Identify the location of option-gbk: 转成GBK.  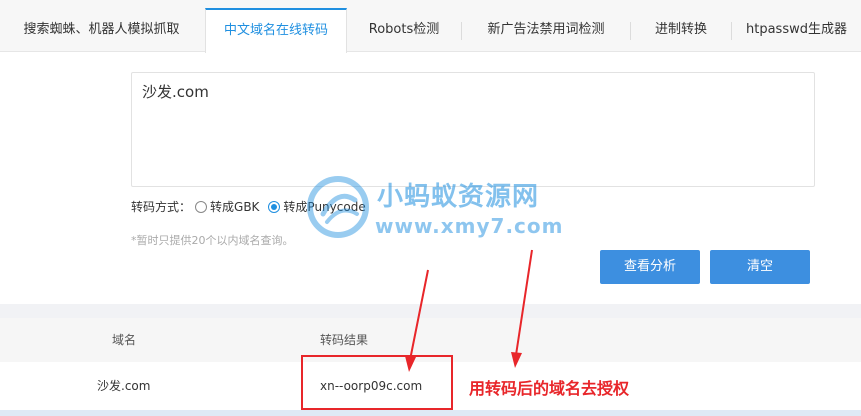
(227, 207).